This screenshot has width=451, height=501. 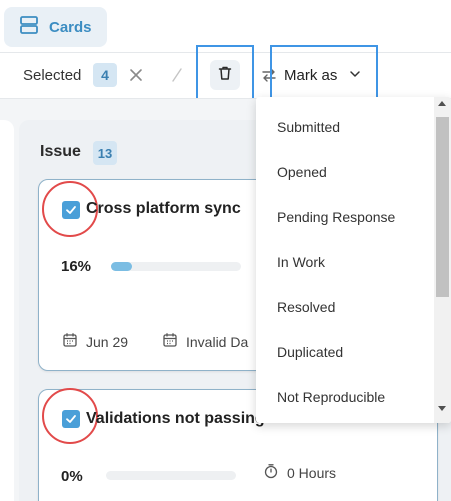 I want to click on close-icon, so click(x=136, y=75).